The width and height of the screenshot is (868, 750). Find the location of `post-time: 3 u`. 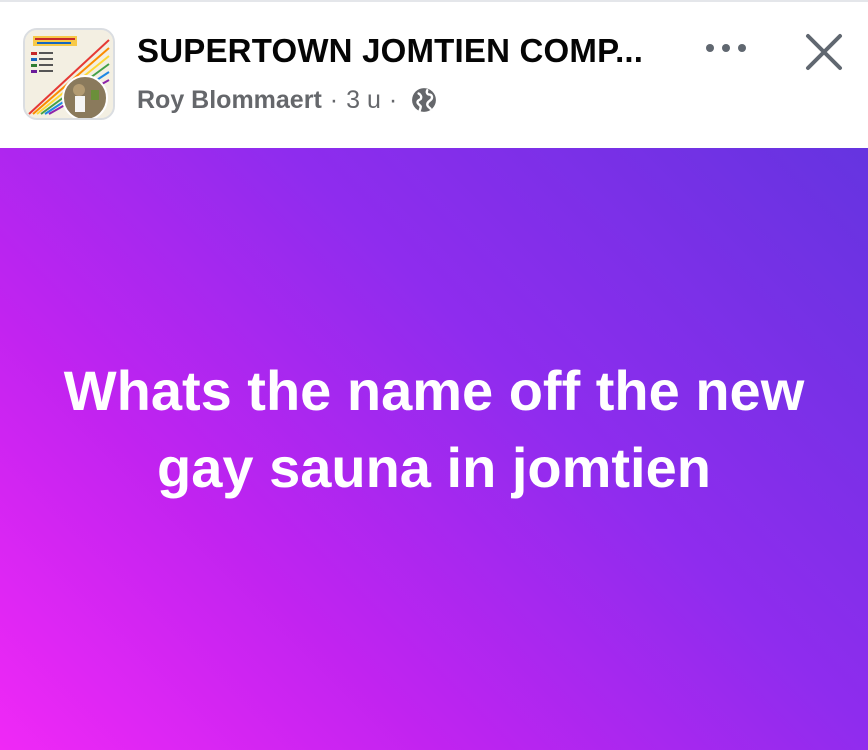

post-time: 3 u is located at coordinates (363, 100).